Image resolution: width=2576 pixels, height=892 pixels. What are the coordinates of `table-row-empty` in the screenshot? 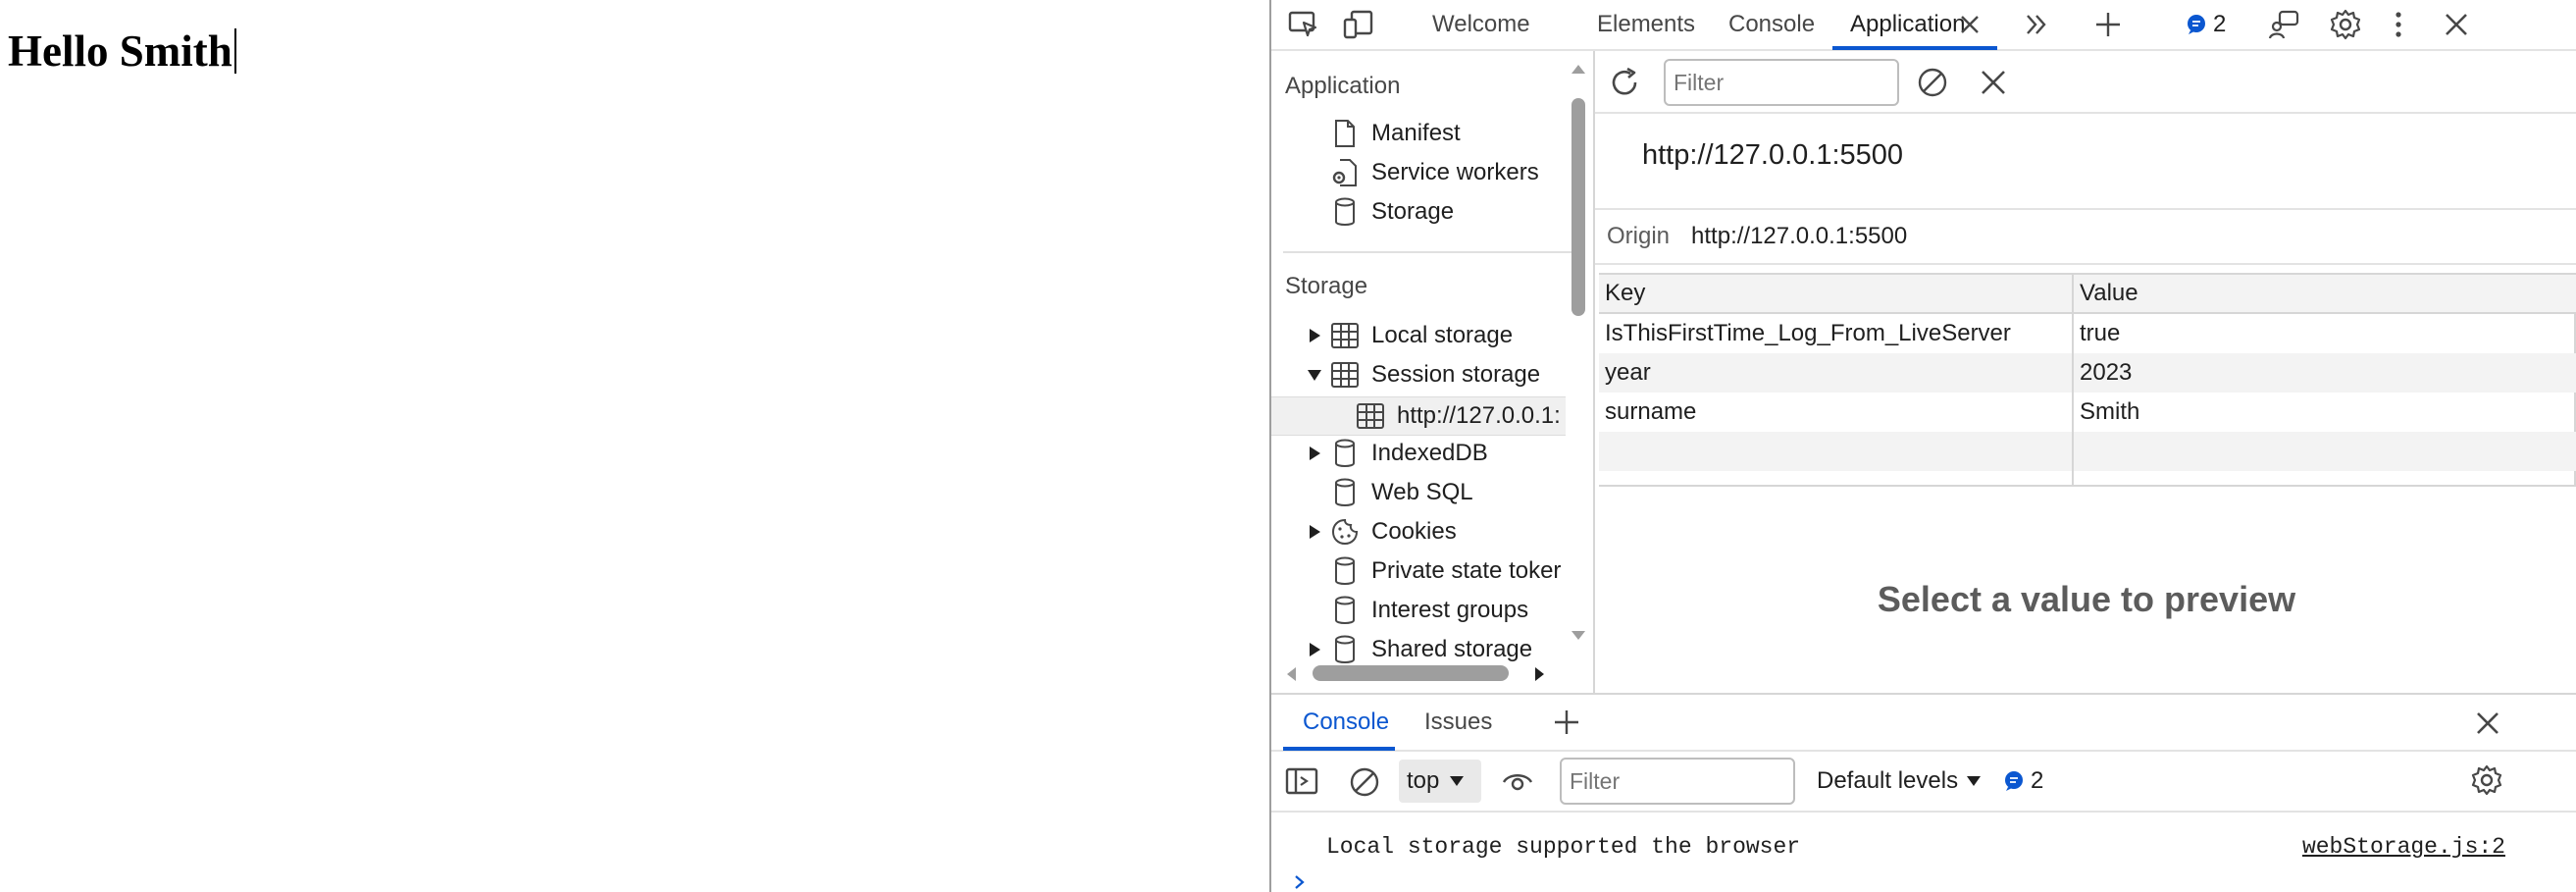 It's located at (2087, 451).